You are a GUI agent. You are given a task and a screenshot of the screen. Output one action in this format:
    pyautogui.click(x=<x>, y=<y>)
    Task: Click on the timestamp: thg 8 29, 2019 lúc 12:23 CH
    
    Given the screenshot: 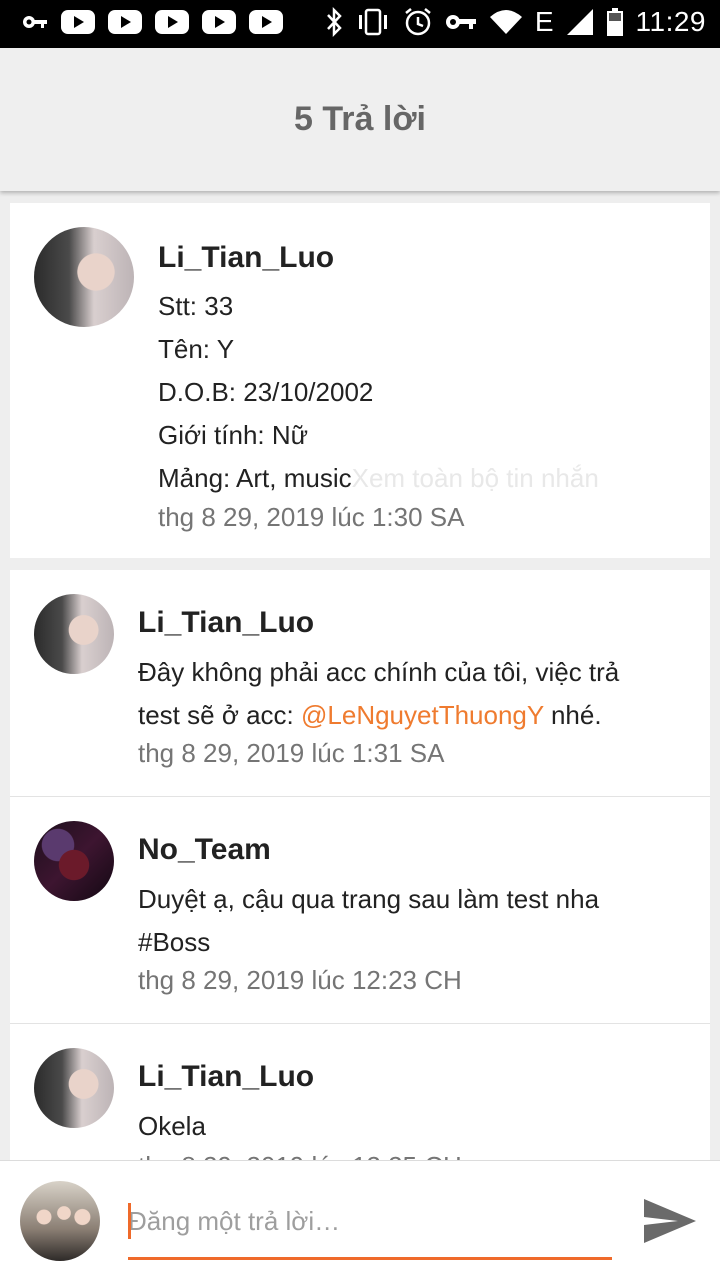 What is the action you would take?
    pyautogui.click(x=300, y=980)
    